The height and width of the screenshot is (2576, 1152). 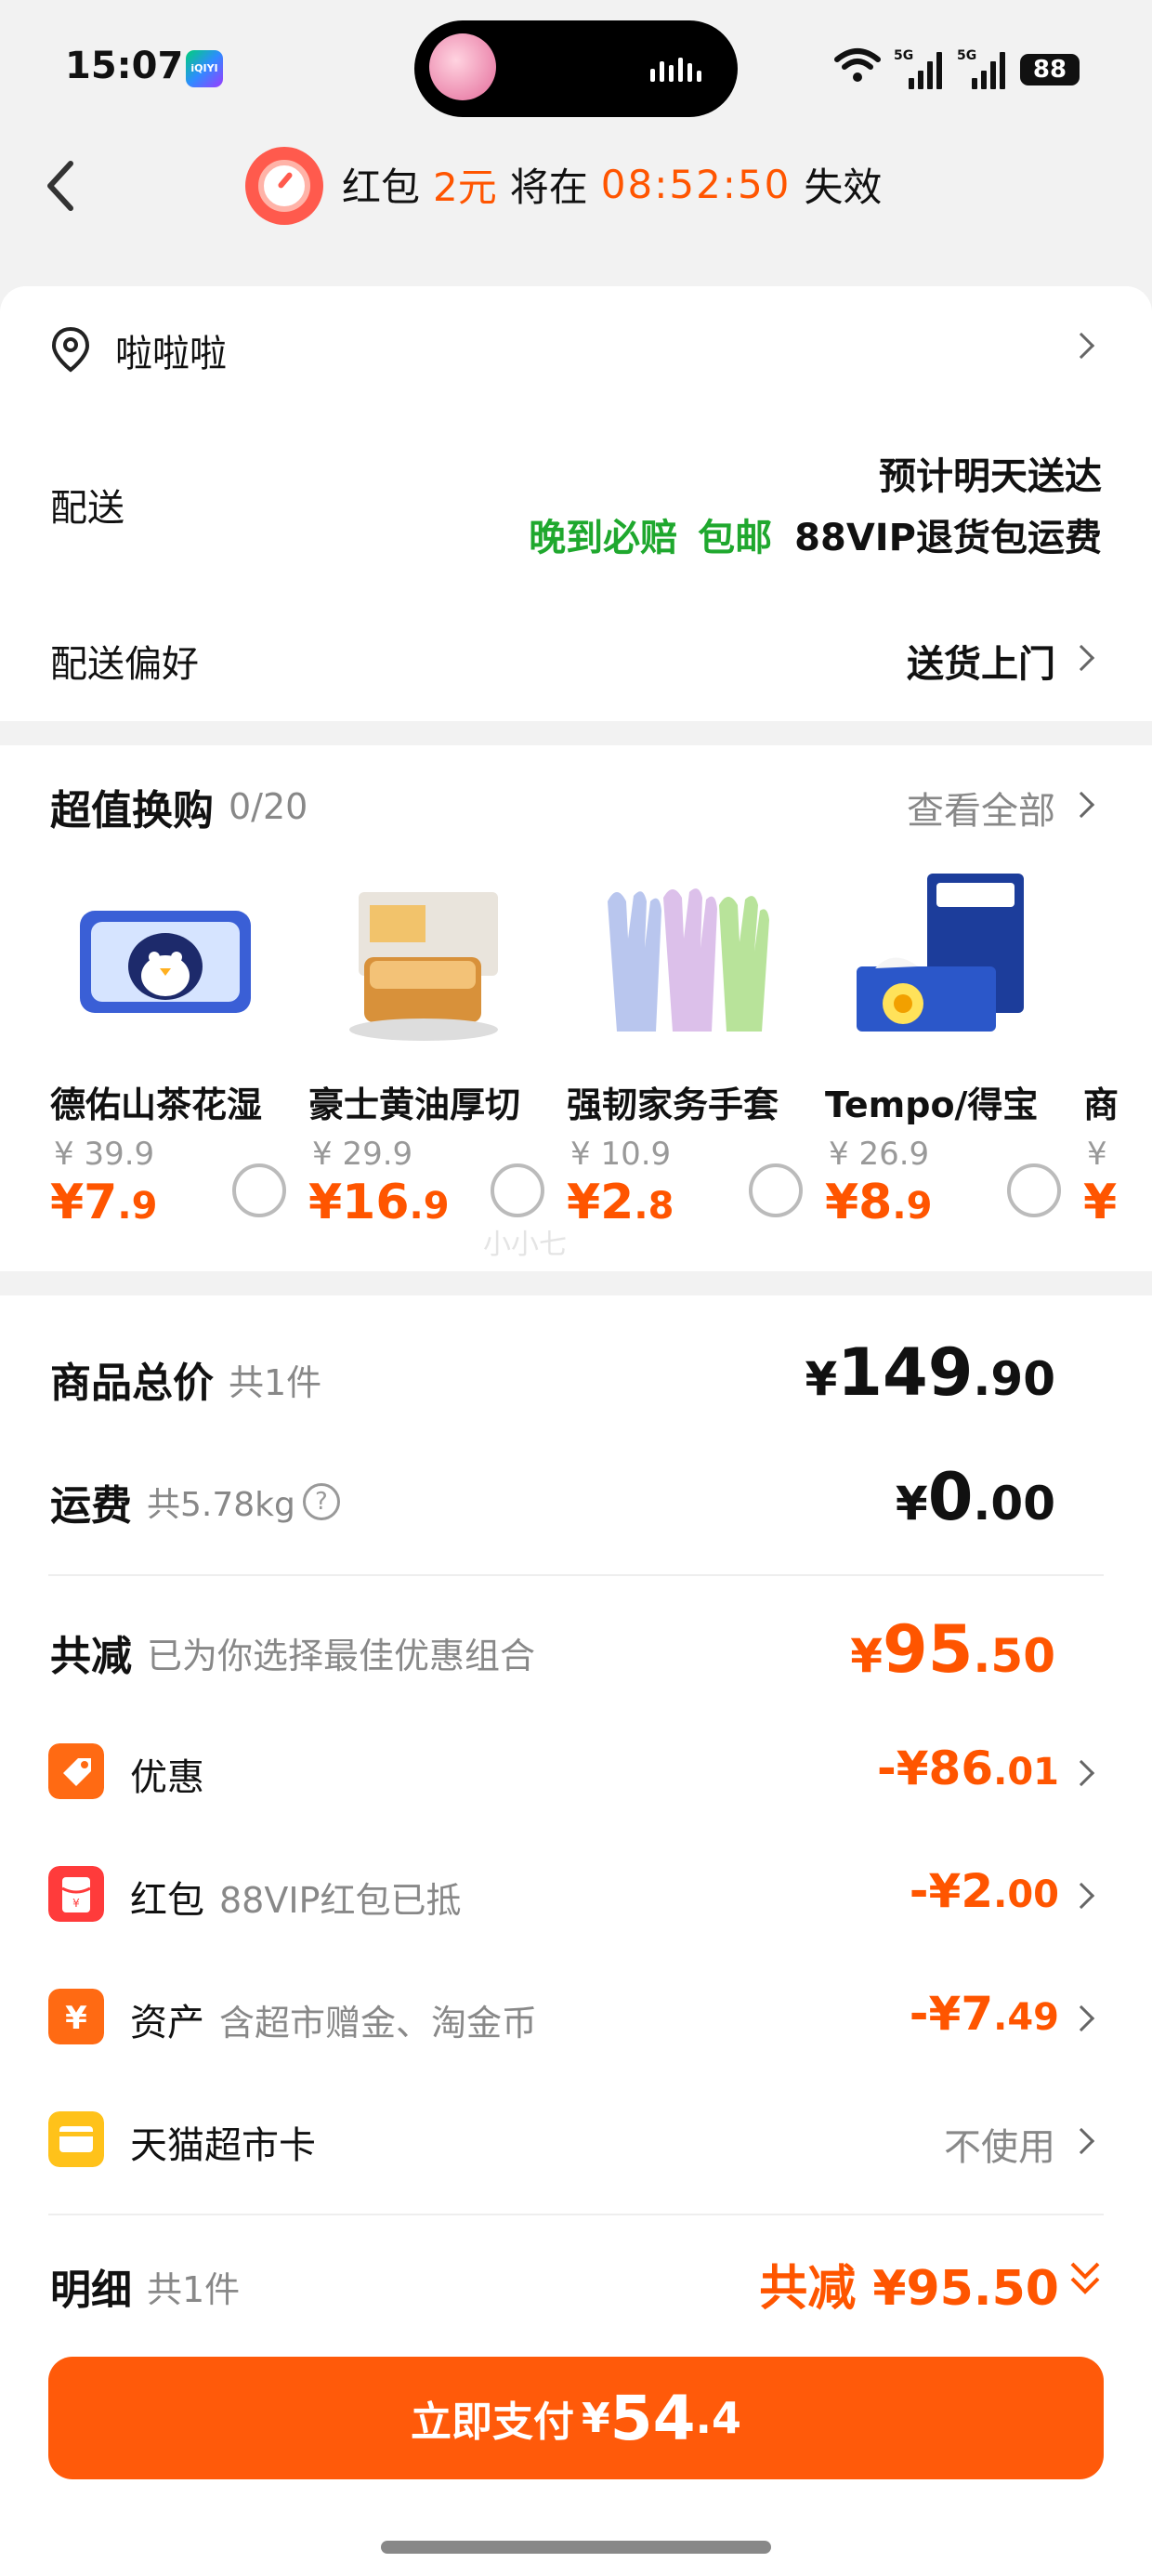 I want to click on swap-item-price: ¥, so click(x=1100, y=1202).